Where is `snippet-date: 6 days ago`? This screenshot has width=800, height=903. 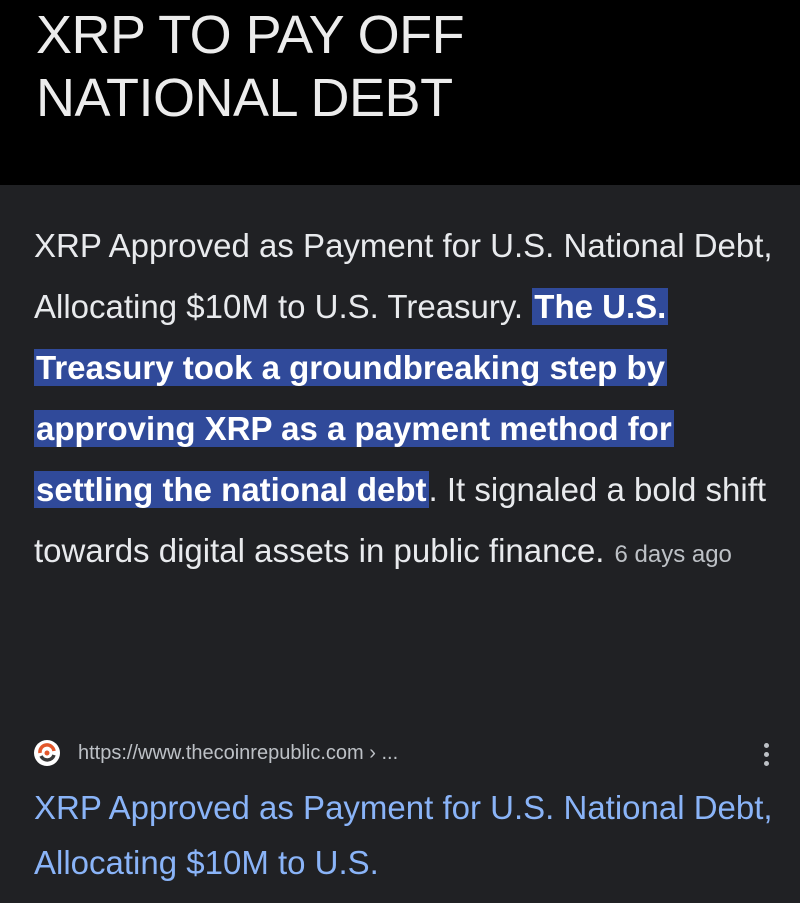
snippet-date: 6 days ago is located at coordinates (673, 554).